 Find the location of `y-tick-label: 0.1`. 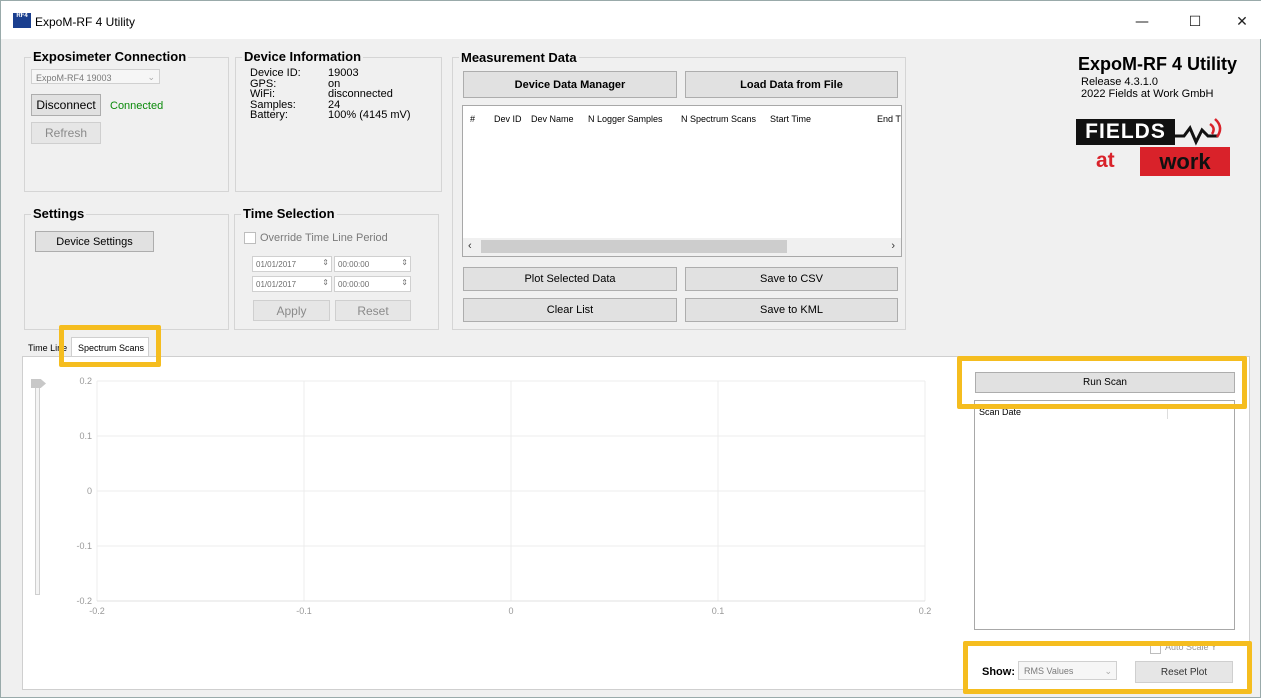

y-tick-label: 0.1 is located at coordinates (85, 436).